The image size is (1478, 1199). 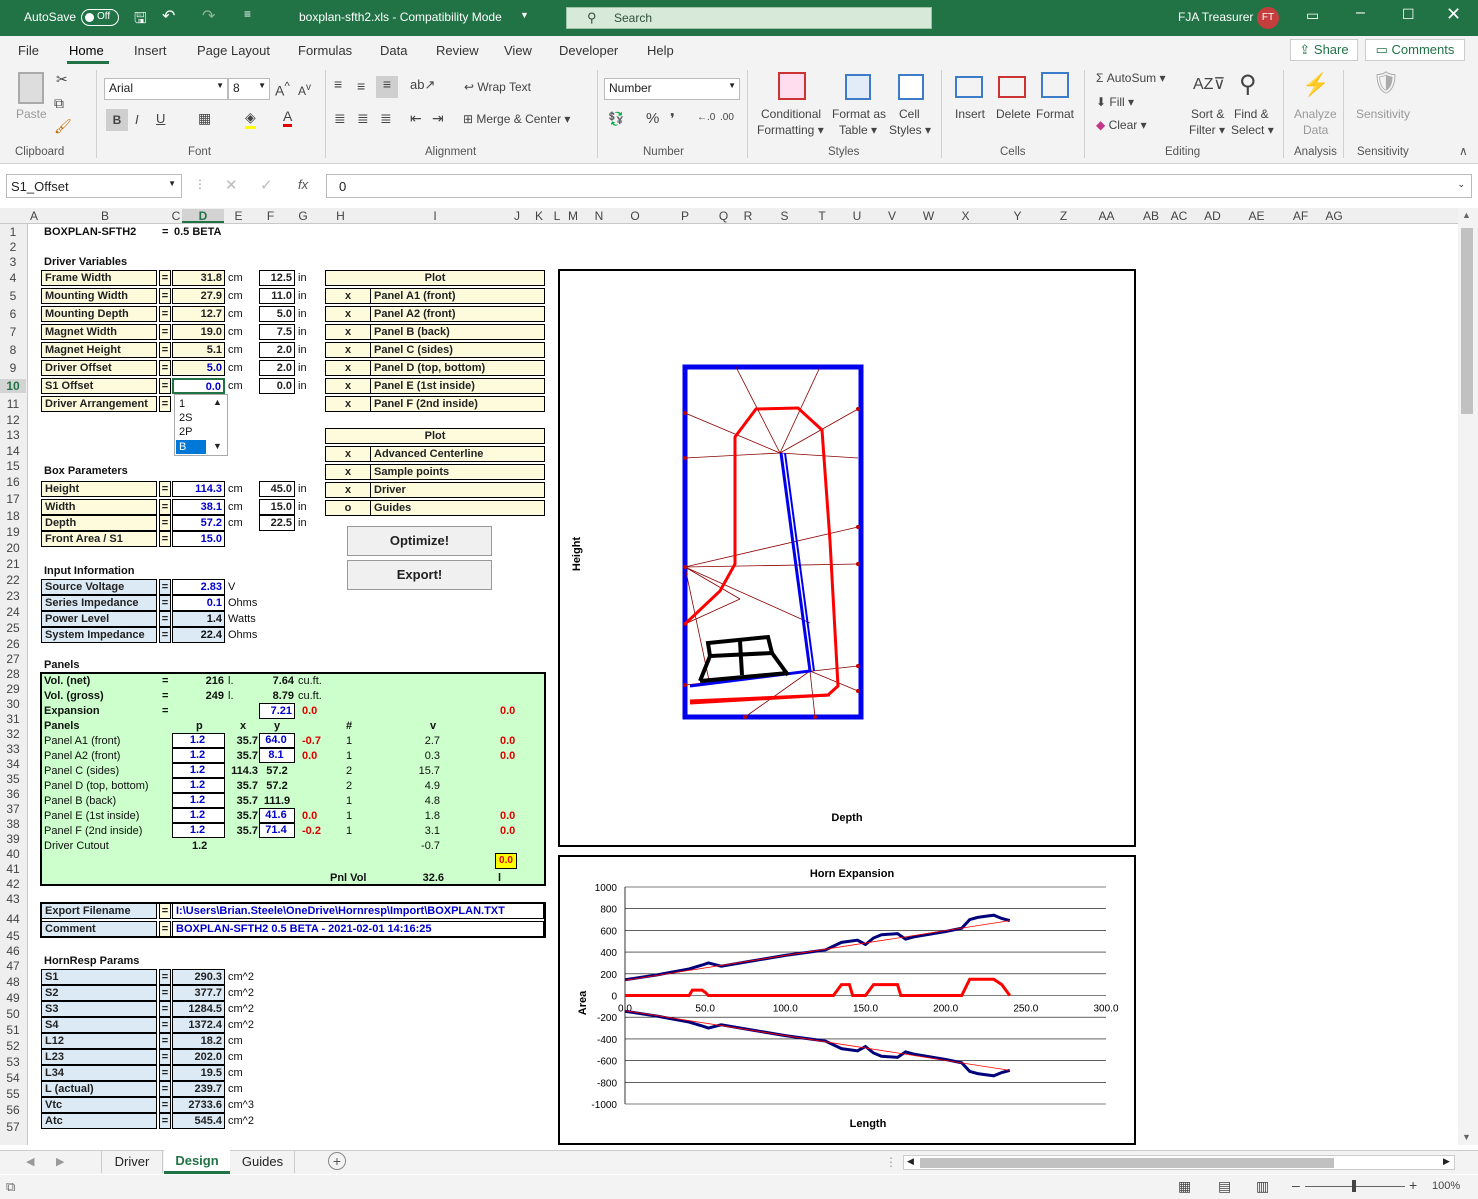 I want to click on row-header: 15, so click(x=13, y=466).